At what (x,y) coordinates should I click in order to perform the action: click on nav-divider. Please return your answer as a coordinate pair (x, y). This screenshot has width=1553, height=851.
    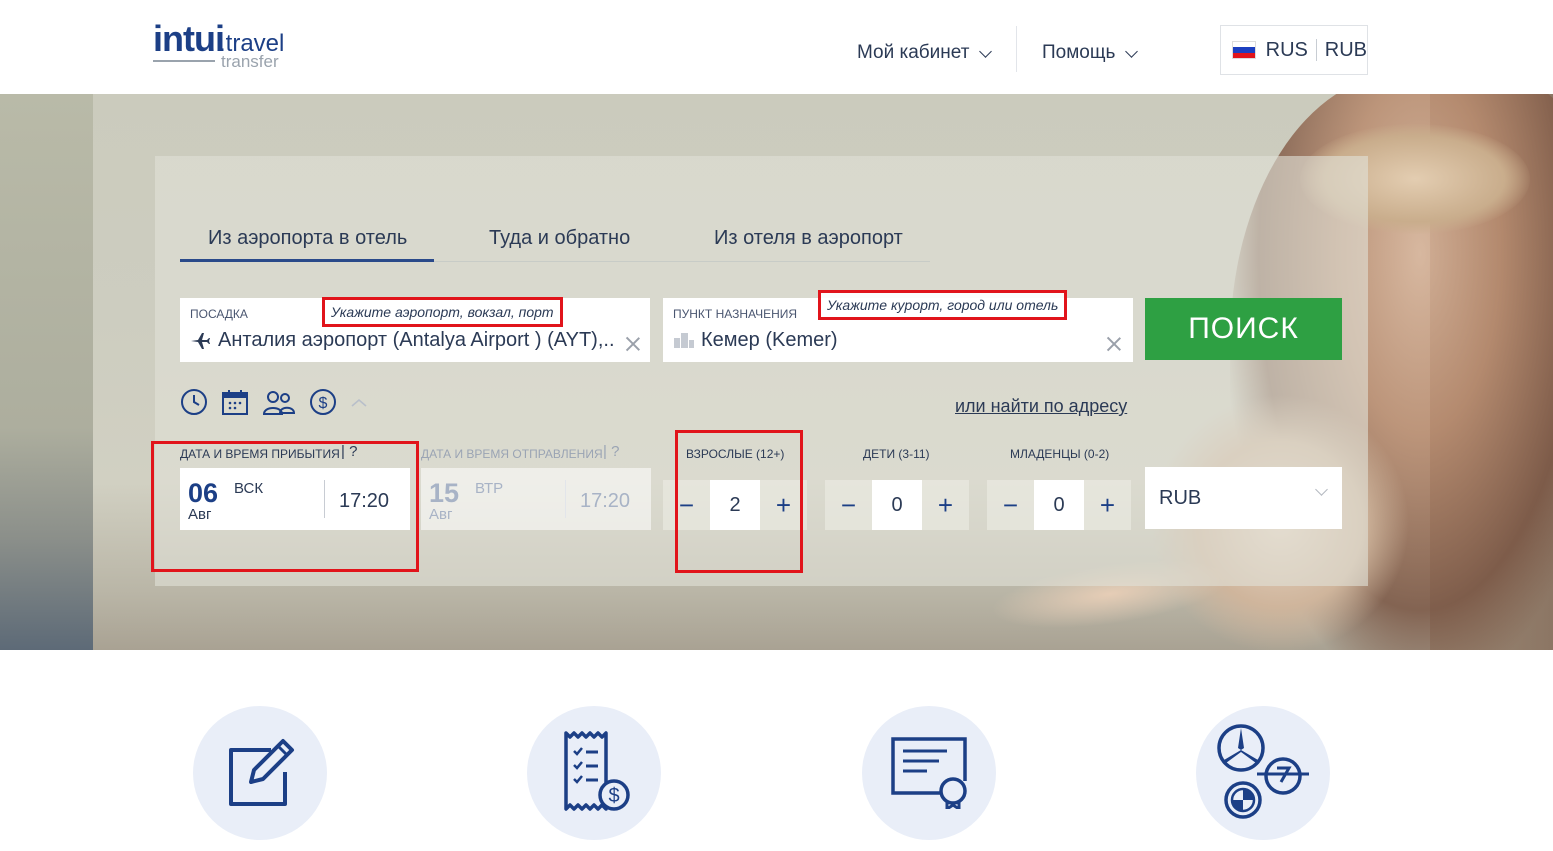
    Looking at the image, I should click on (1016, 49).